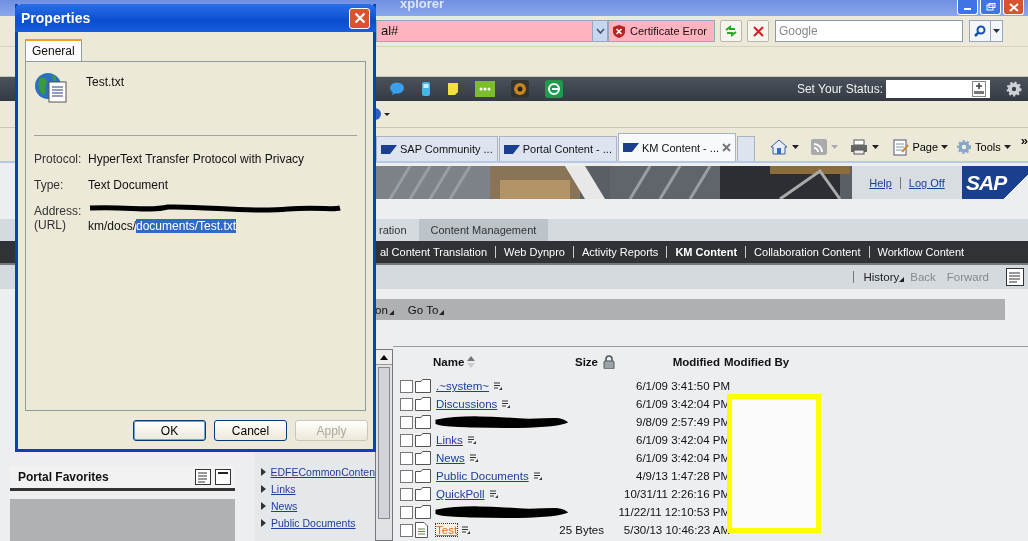 The height and width of the screenshot is (541, 1028). I want to click on column-header: Modified By, so click(757, 362).